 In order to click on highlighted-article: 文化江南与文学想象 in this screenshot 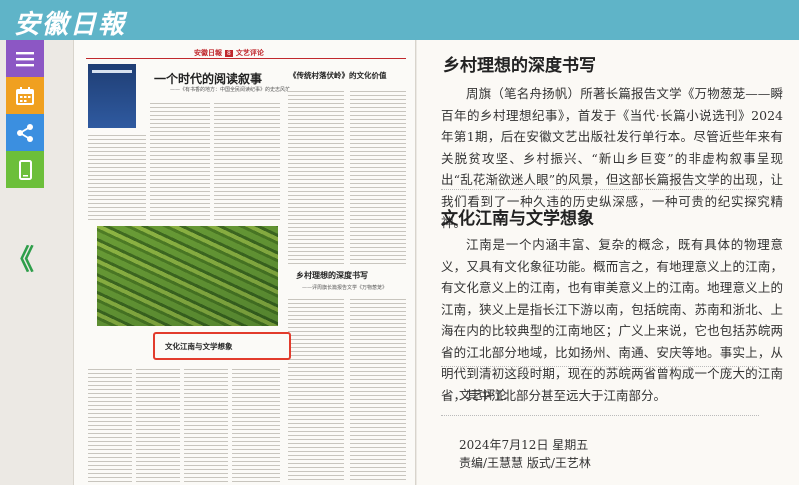, I will do `click(222, 346)`.